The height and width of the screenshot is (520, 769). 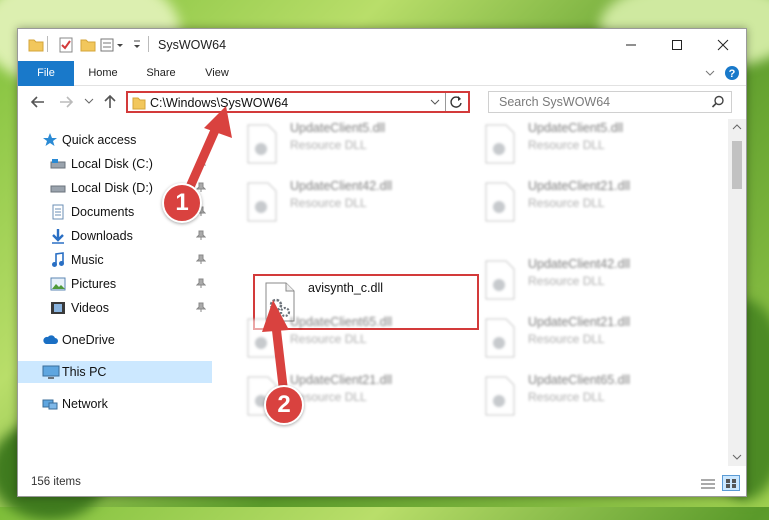 What do you see at coordinates (235, 248) in the screenshot?
I see `annotation-arrows` at bounding box center [235, 248].